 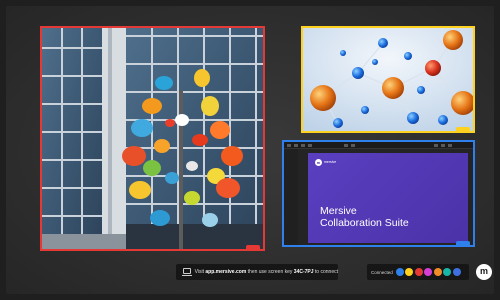 What do you see at coordinates (270, 272) in the screenshot?
I see `connect-middle: then use screen key` at bounding box center [270, 272].